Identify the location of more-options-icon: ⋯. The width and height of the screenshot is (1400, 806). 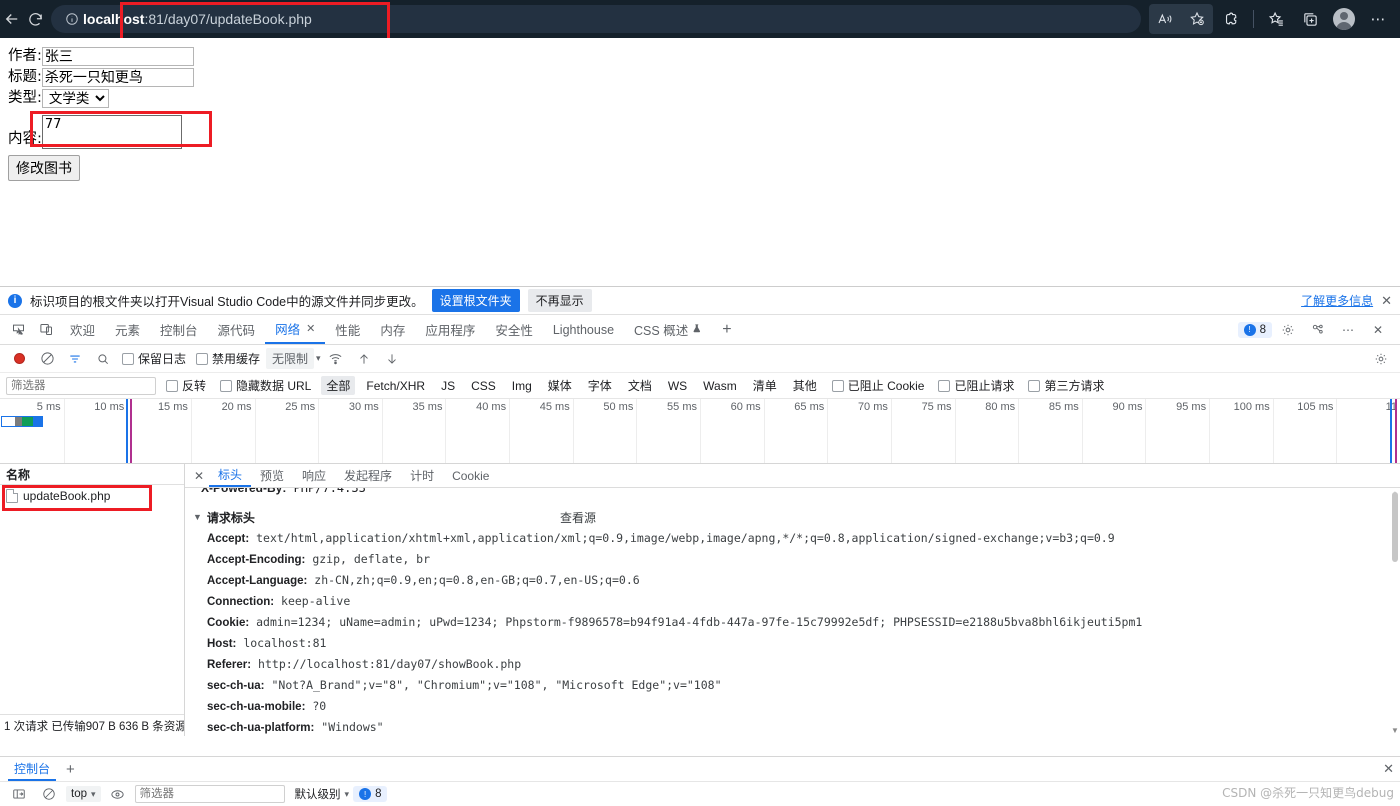
(1348, 330).